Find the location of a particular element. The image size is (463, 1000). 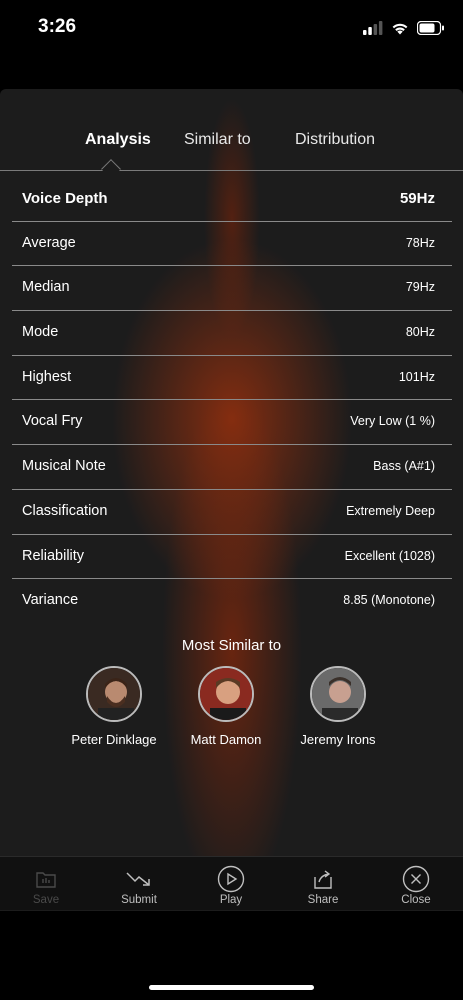

most-similar-title: Most Similar to is located at coordinates (231, 645).